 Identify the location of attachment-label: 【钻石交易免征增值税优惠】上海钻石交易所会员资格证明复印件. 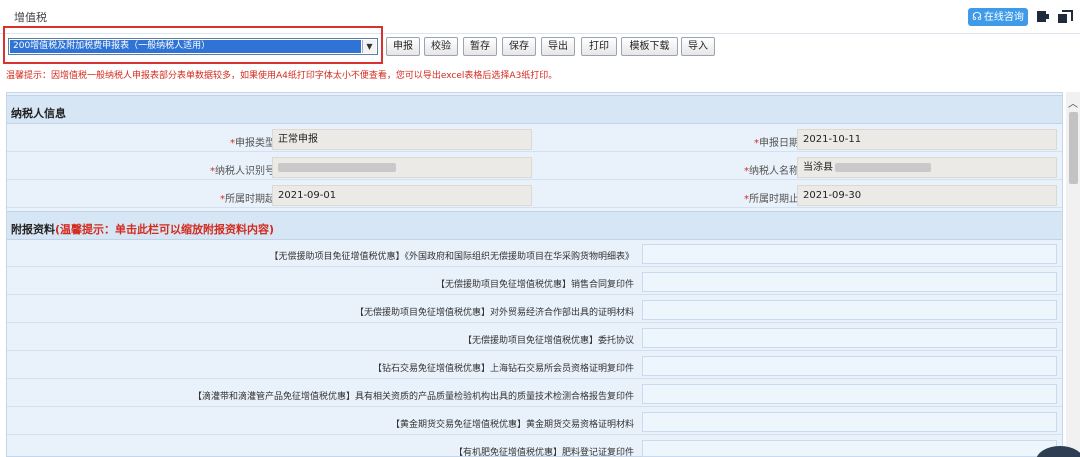
(503, 369).